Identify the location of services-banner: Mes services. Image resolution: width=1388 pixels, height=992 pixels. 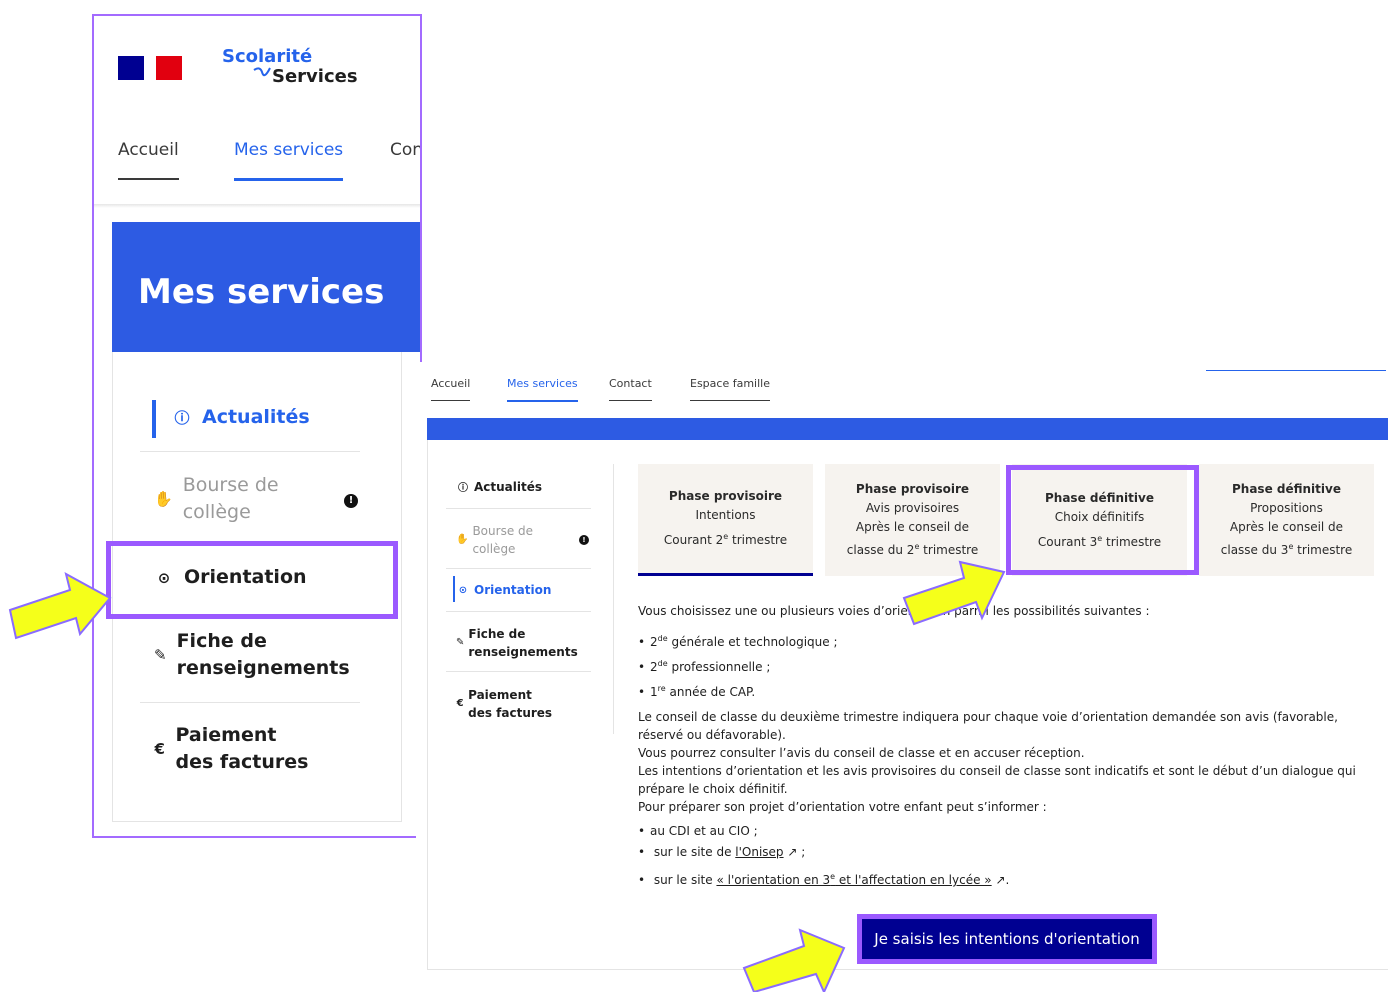
(266, 287).